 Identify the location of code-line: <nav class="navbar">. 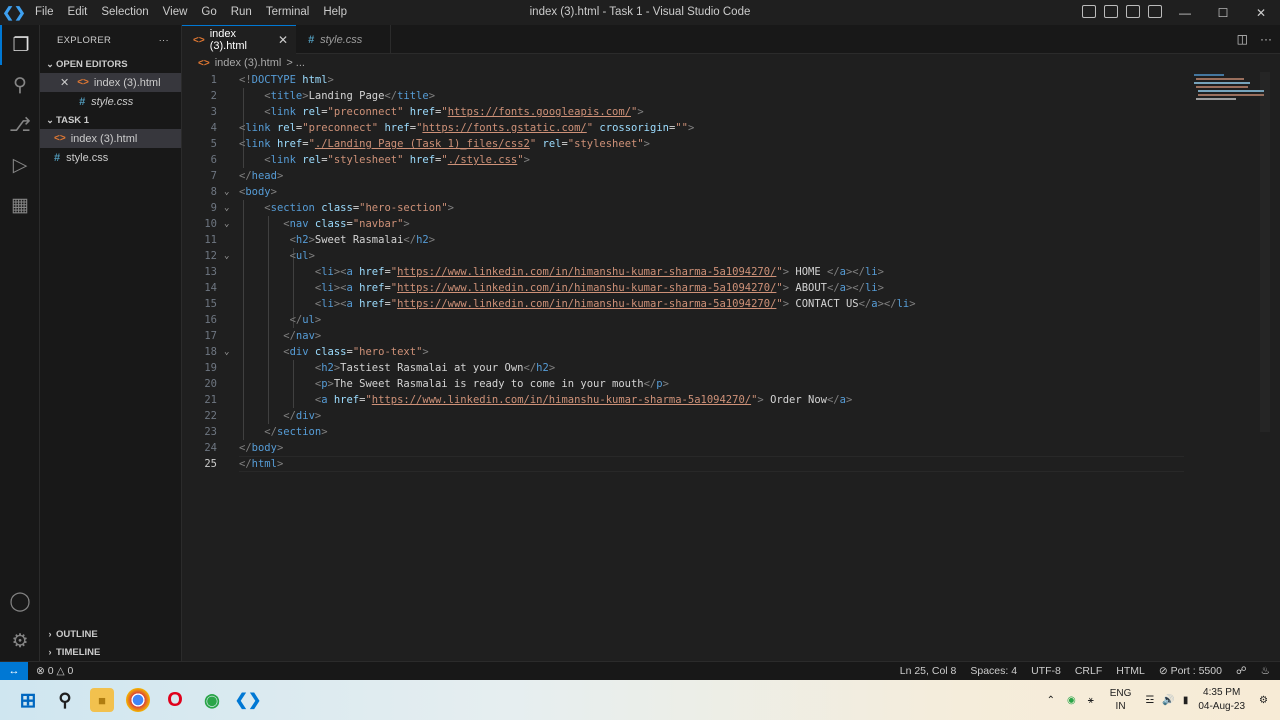
(346, 224).